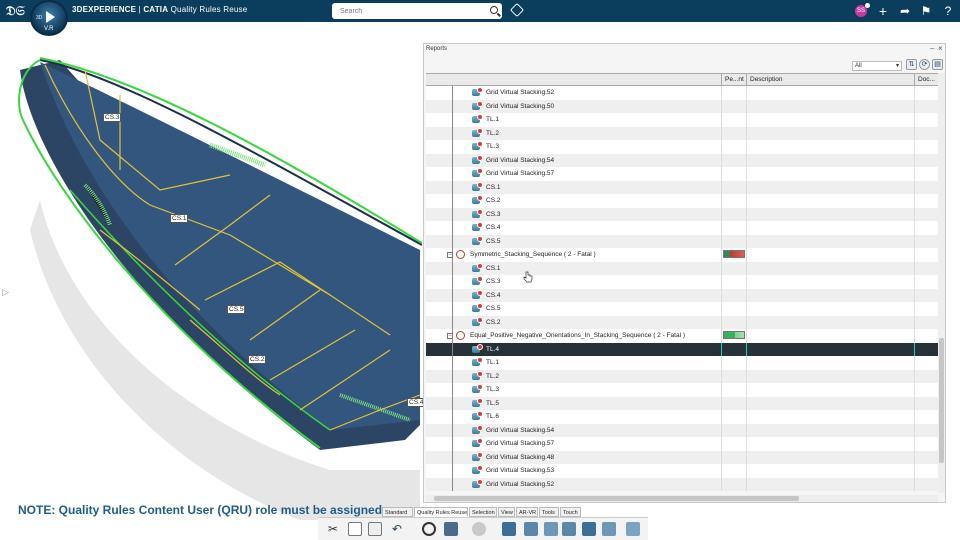  I want to click on name-cell: TL.1, so click(573, 120).